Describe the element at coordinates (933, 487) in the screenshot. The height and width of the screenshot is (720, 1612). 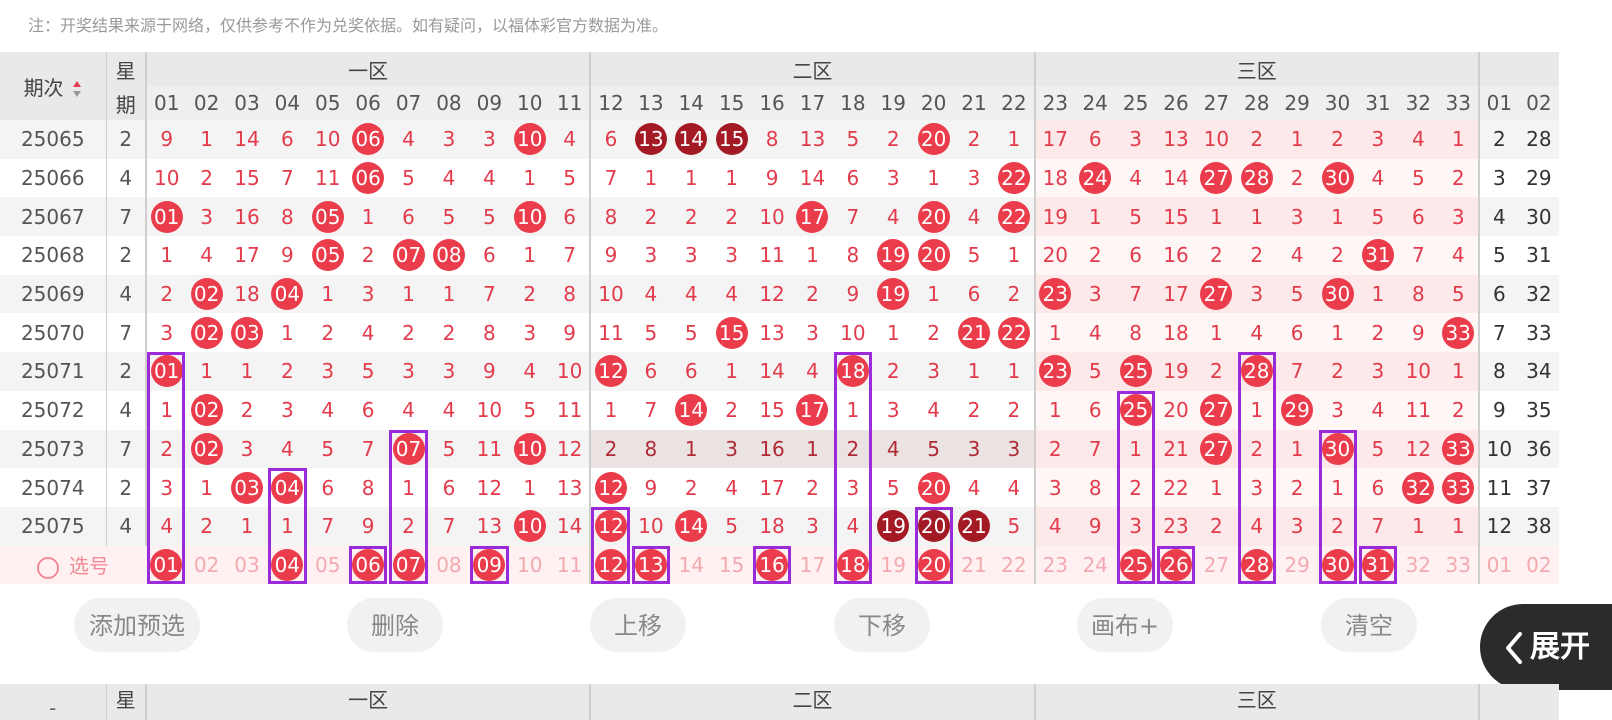
I see `ball-number: 20` at that location.